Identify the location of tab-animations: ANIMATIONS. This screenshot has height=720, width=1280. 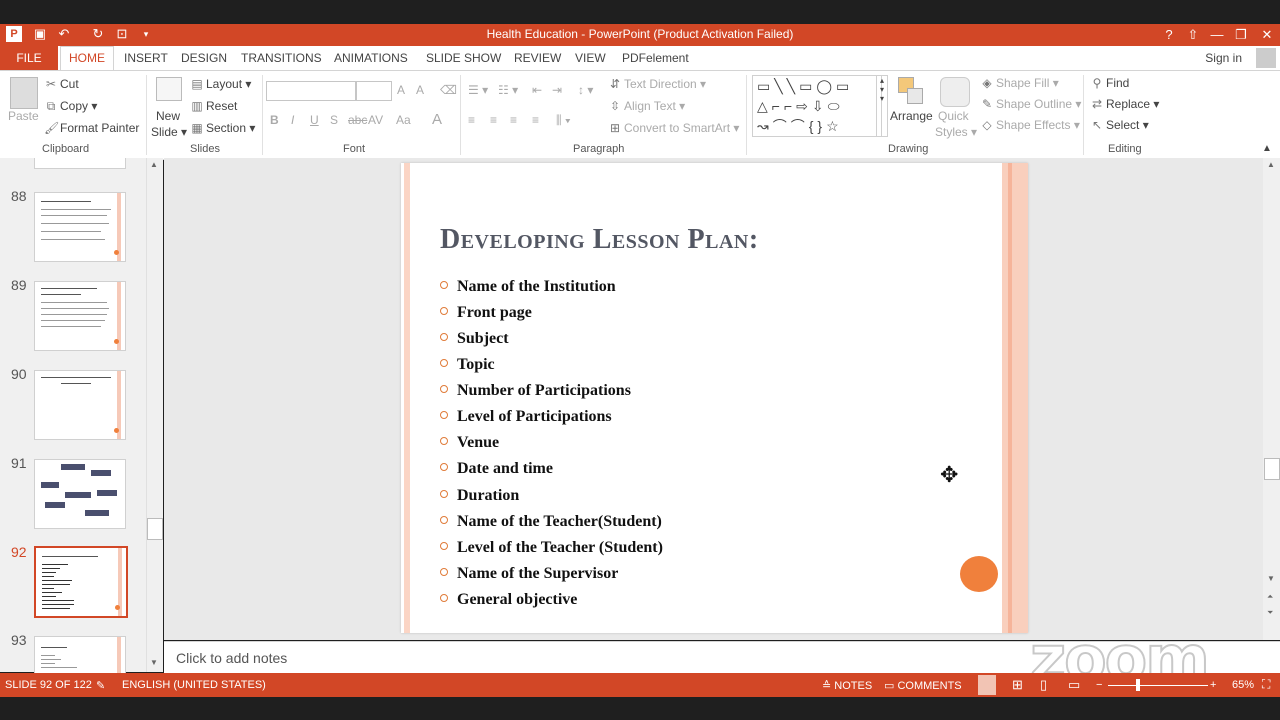
(371, 58).